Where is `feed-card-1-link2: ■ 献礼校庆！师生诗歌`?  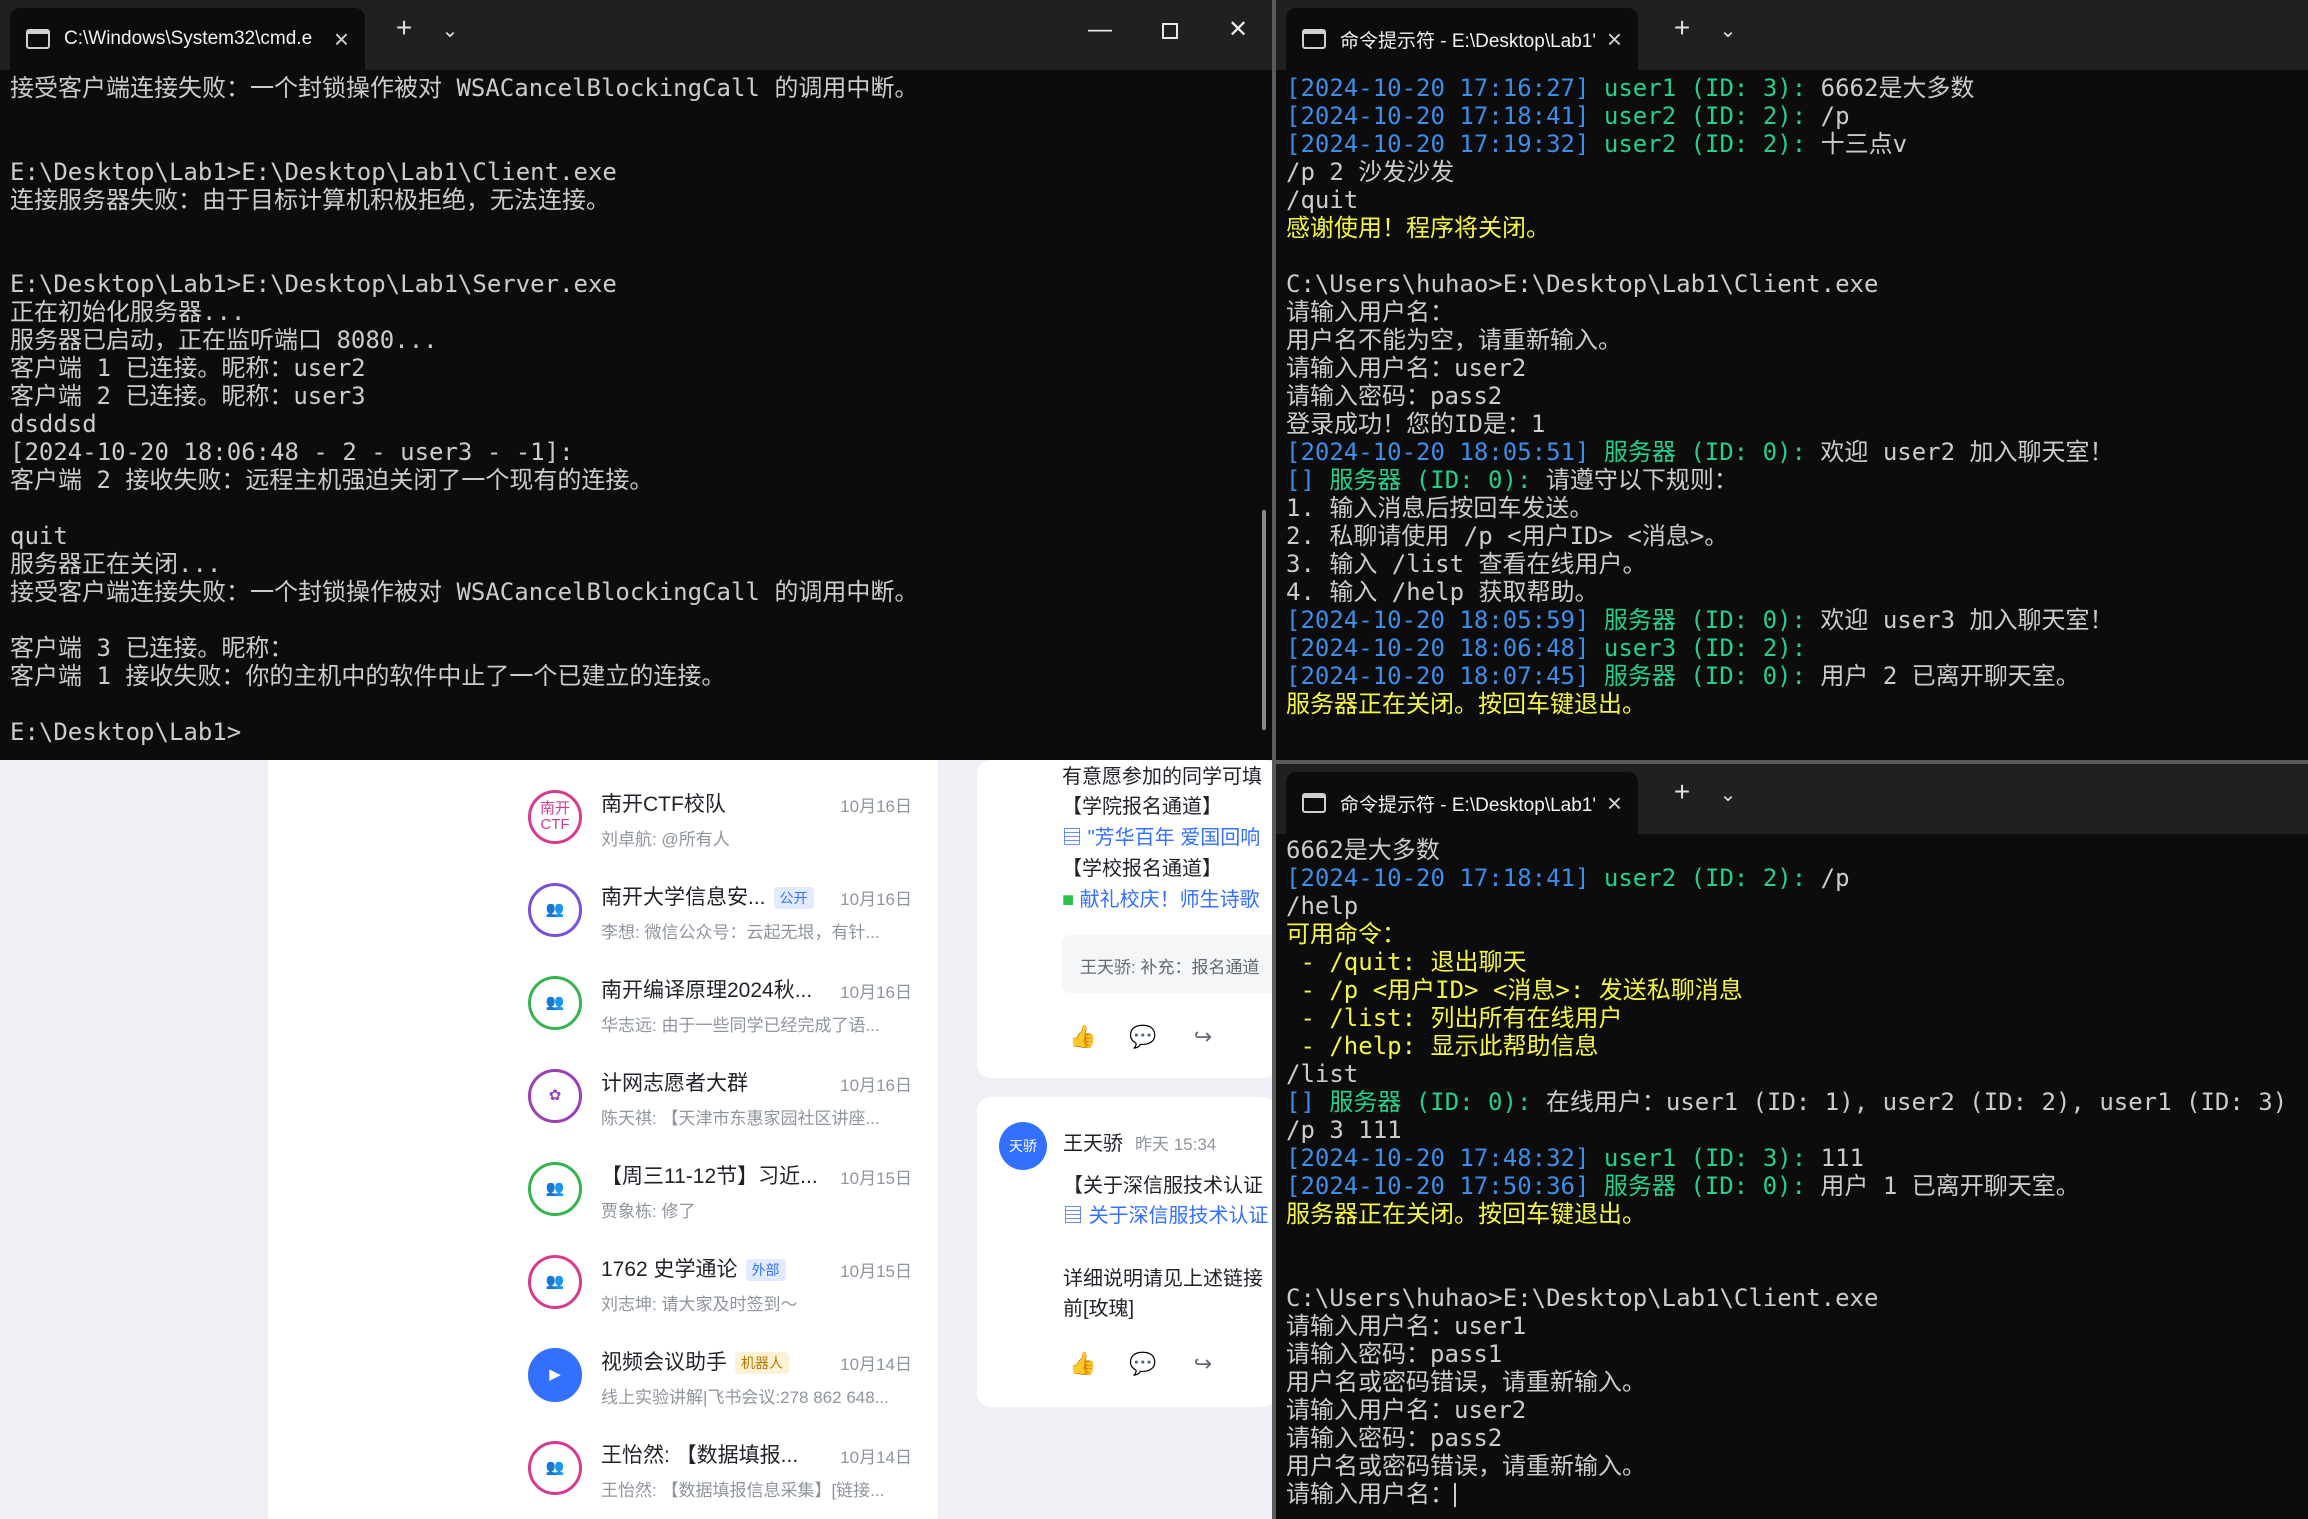
feed-card-1-link2: ■ 献礼校庆！师生诗歌 is located at coordinates (1161, 897).